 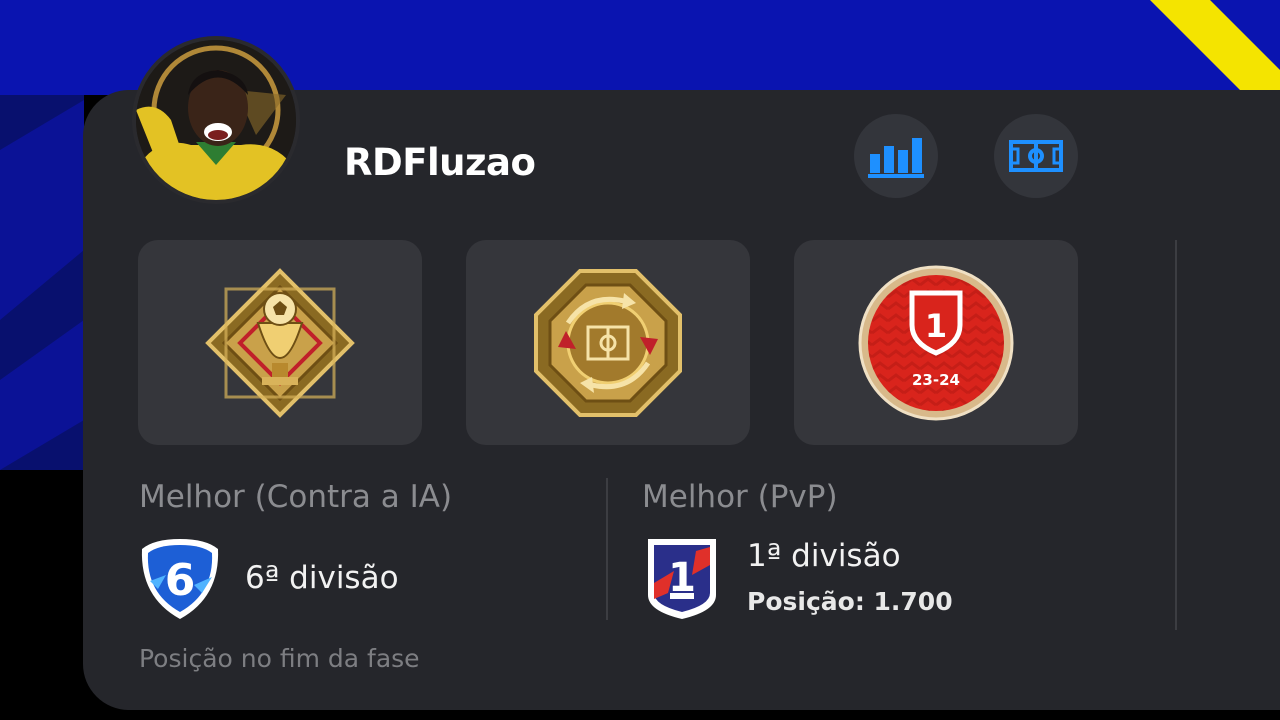 I want to click on division-6-badge: 6, so click(x=180, y=581).